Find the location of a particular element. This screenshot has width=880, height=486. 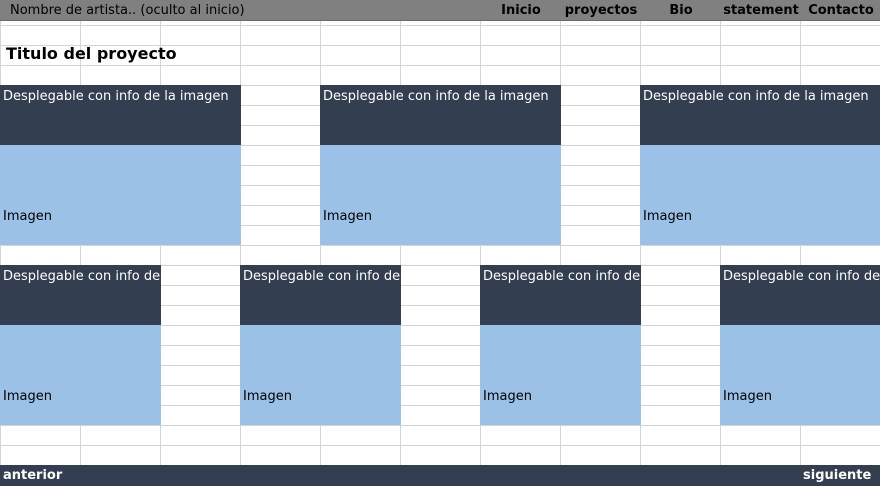

artist-name: Nombre de artista.. (oculto al inicio) is located at coordinates (127, 10).